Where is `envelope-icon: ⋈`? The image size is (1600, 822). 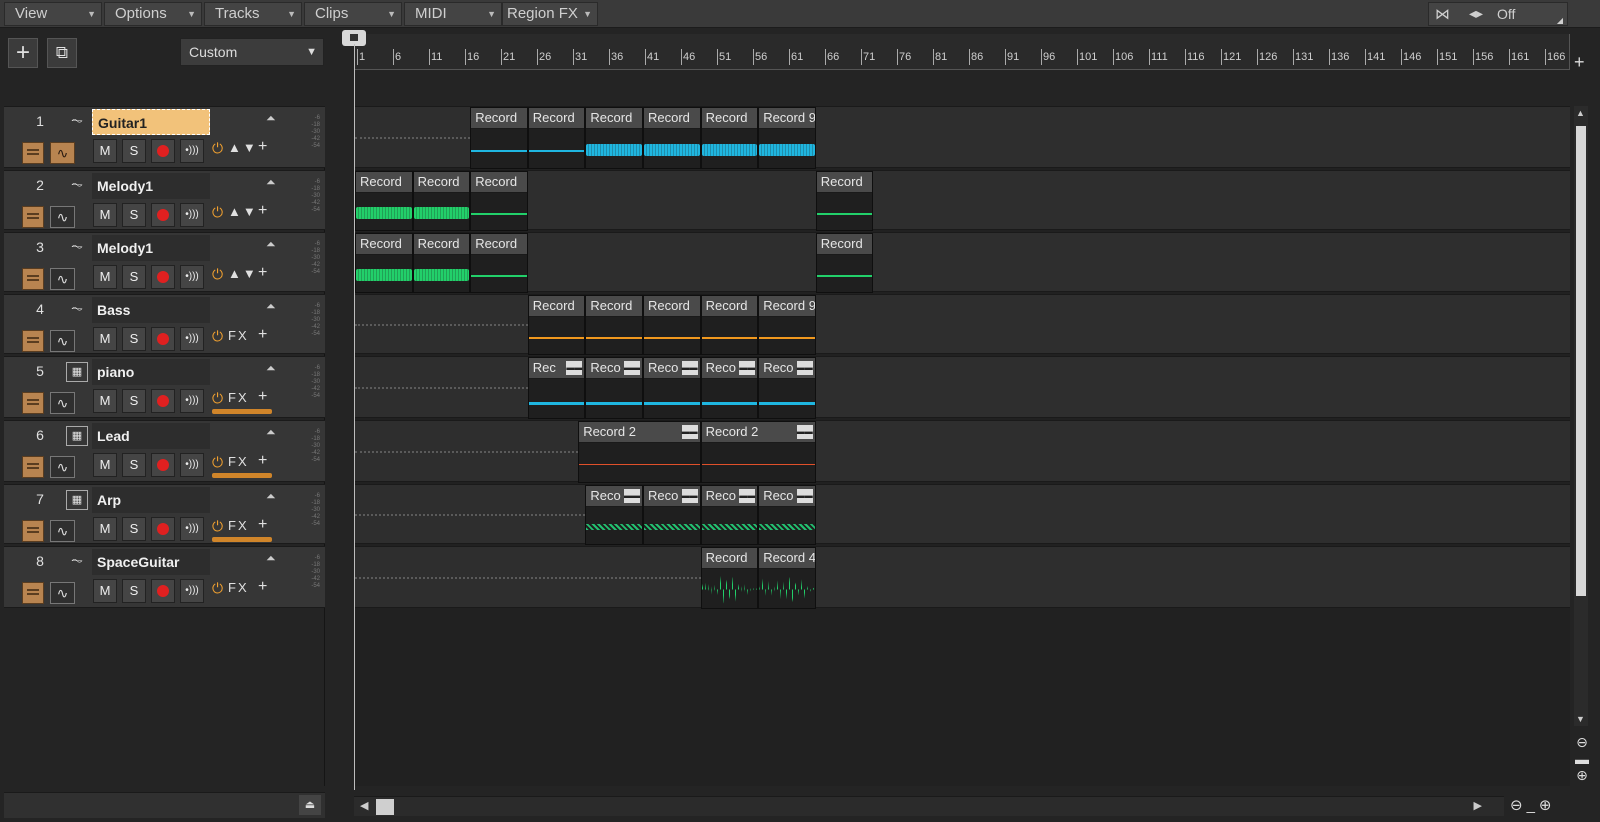 envelope-icon: ⋈ is located at coordinates (1442, 14).